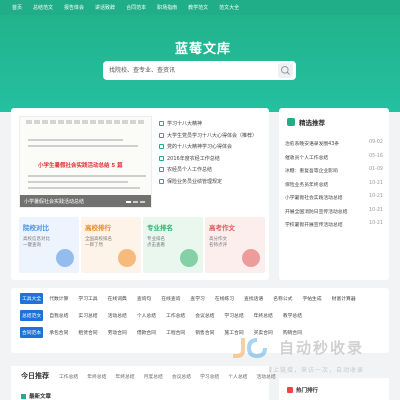 The image size is (400, 400). What do you see at coordinates (167, 7) in the screenshot?
I see `nav-item-career: 职场指南` at bounding box center [167, 7].